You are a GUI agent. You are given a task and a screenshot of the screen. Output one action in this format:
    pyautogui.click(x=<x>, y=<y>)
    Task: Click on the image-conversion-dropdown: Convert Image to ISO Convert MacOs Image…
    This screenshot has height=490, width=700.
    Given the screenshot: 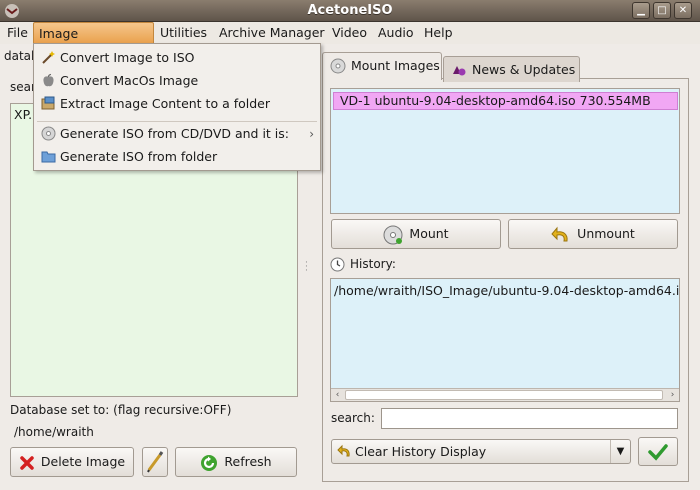 What is the action you would take?
    pyautogui.click(x=177, y=107)
    